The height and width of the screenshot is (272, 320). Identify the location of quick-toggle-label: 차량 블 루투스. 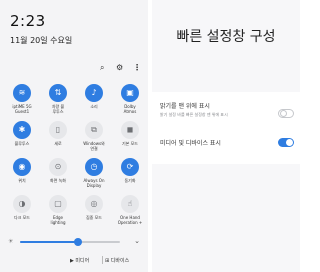
(58, 109).